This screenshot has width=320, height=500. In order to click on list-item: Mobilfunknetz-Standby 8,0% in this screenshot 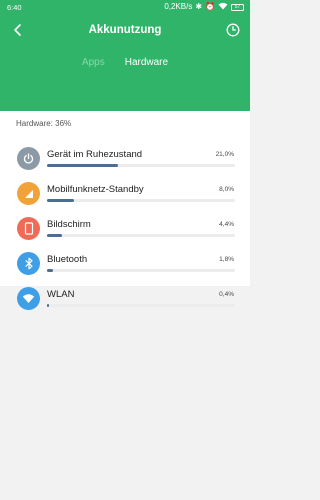, I will do `click(125, 195)`.